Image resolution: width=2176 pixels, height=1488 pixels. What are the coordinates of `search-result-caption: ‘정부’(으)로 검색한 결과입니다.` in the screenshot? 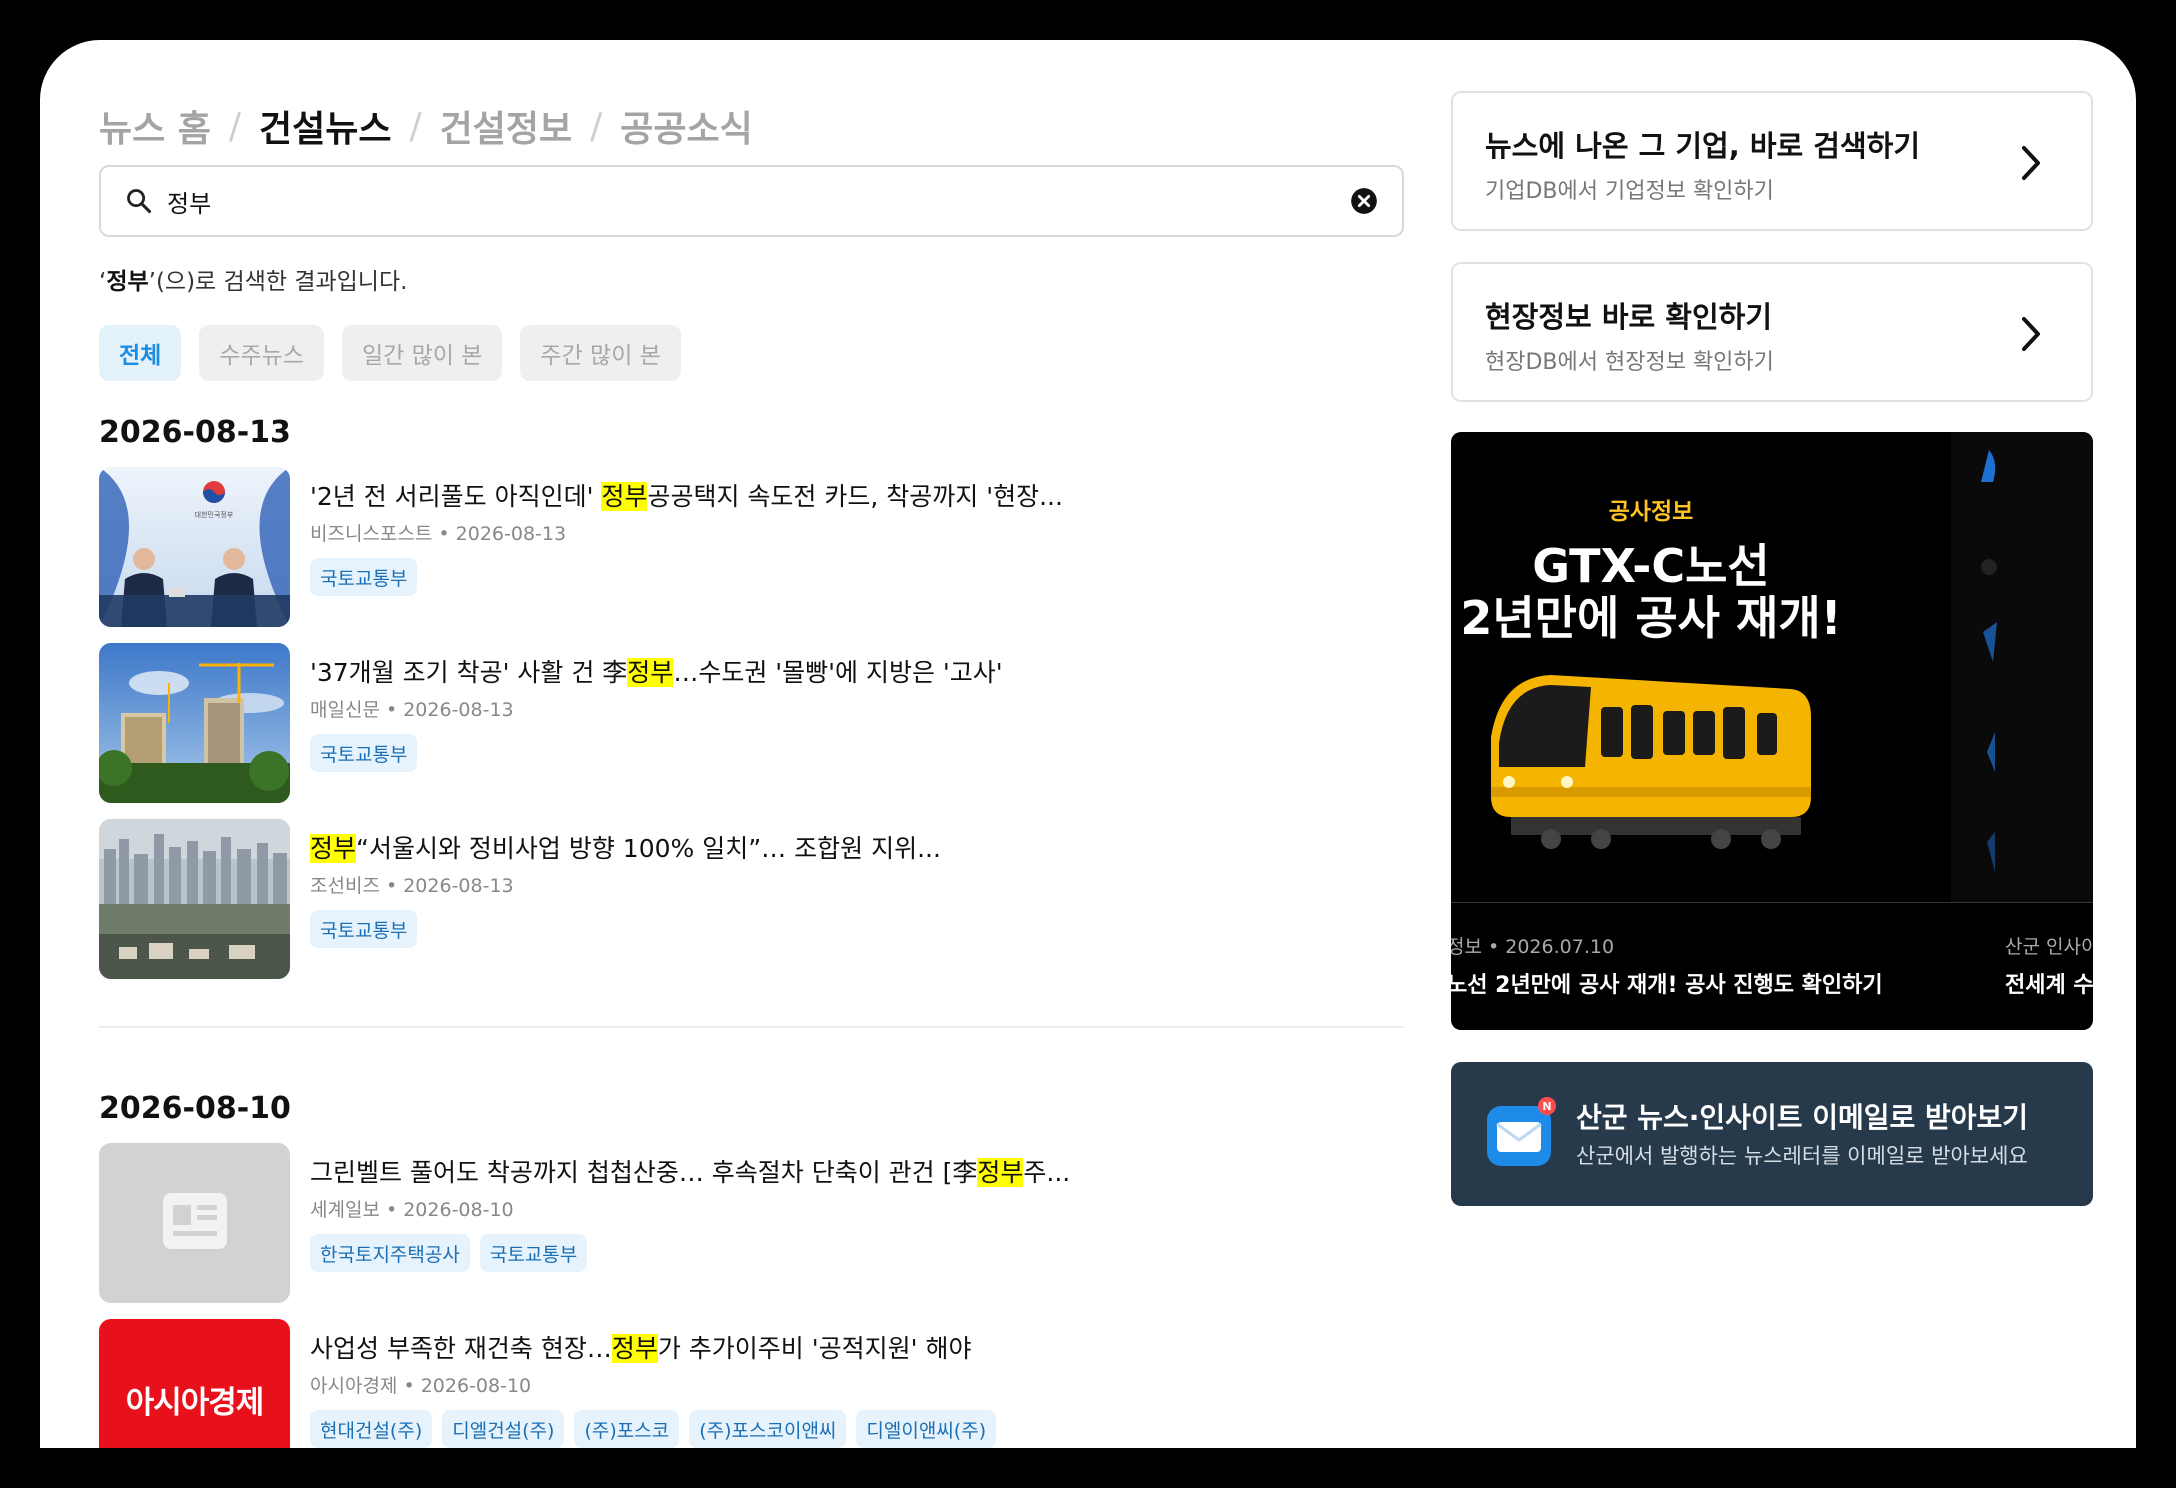 It's located at (253, 279).